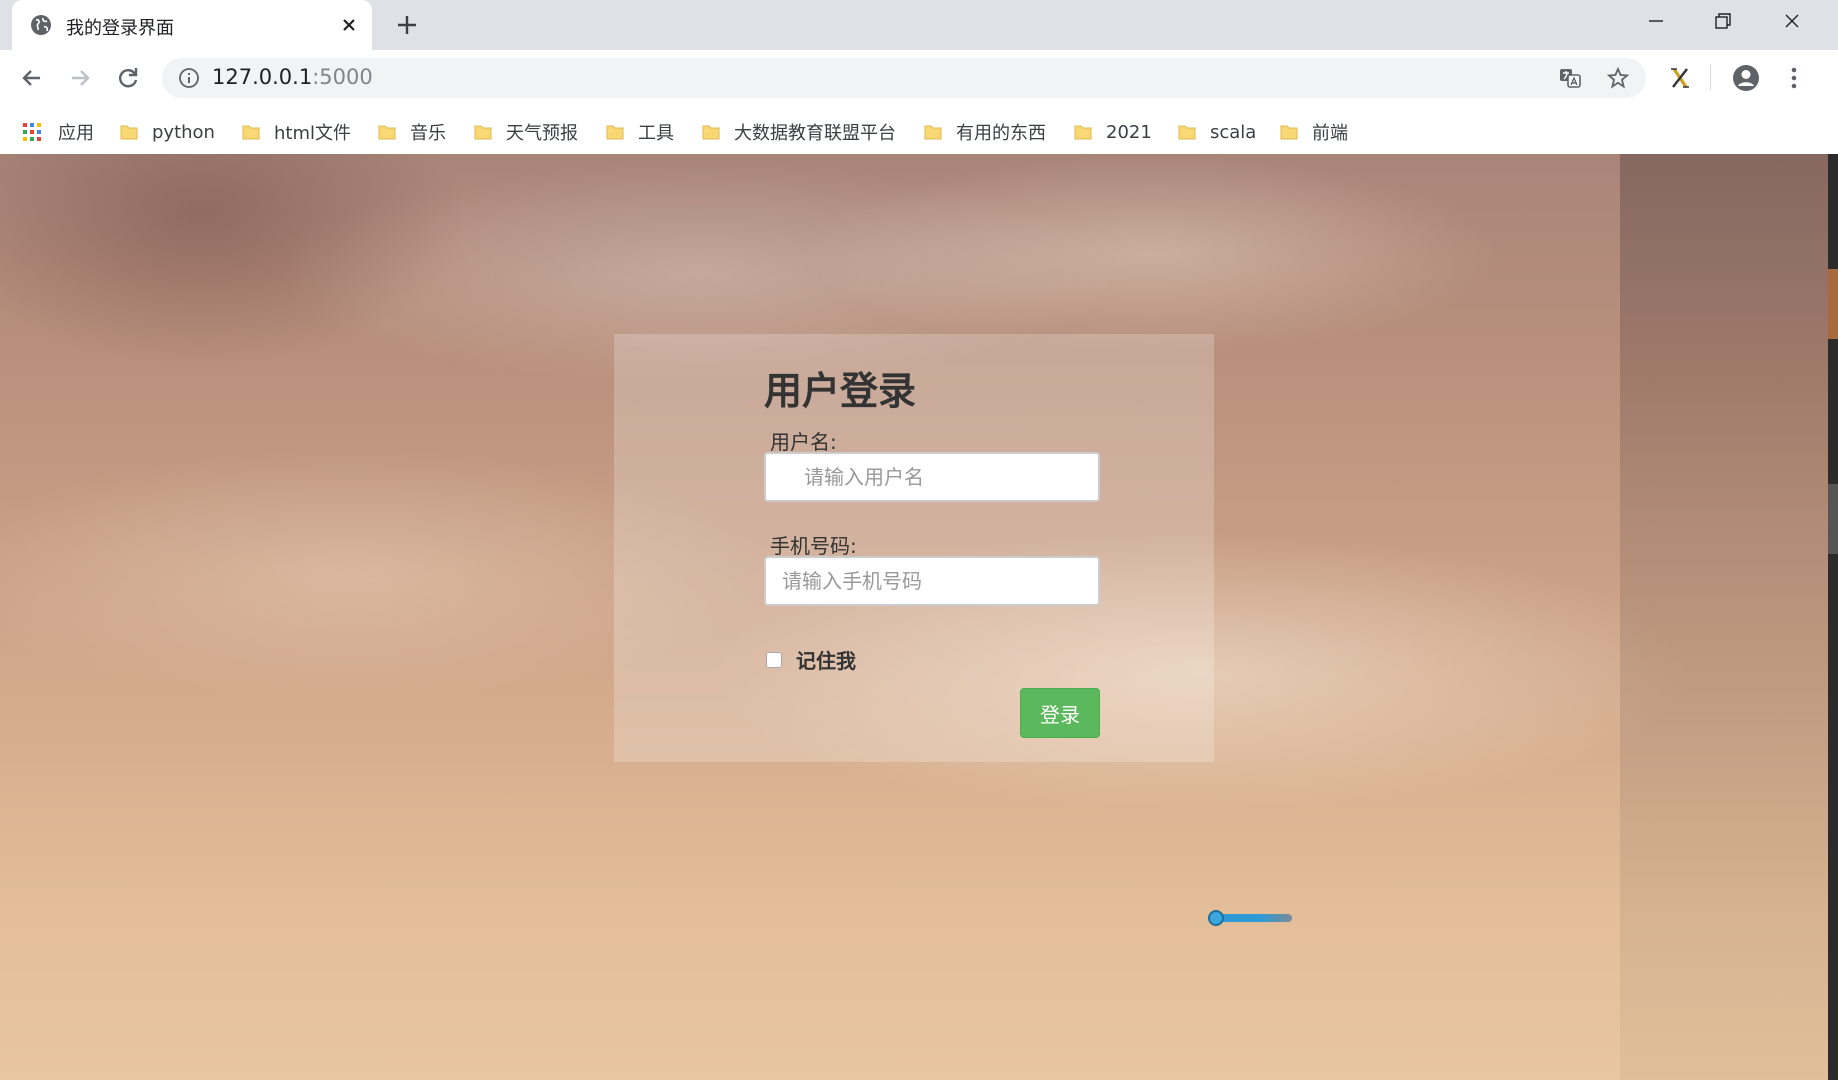  Describe the element at coordinates (428, 133) in the screenshot. I see `bookmark-label: 音乐` at that location.